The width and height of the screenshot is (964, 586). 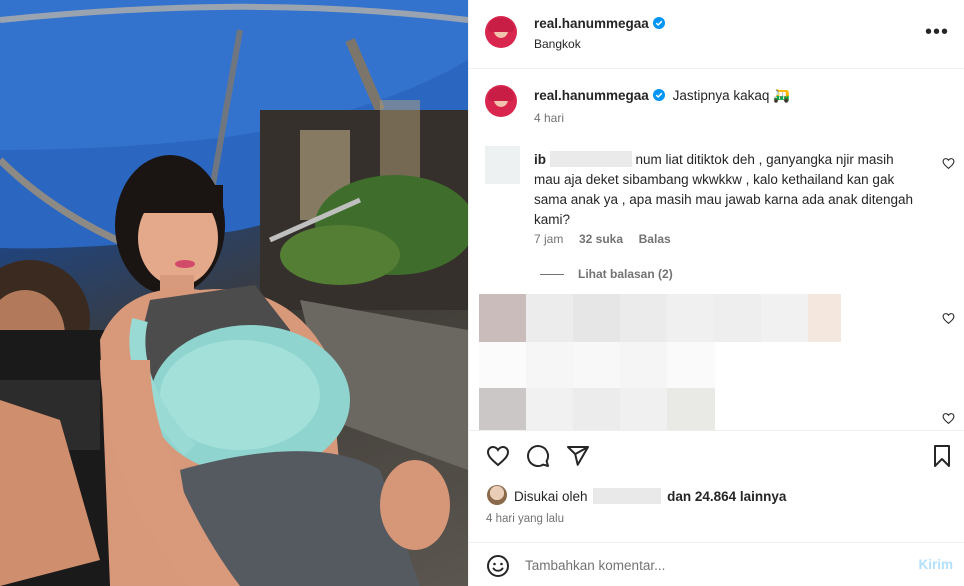 What do you see at coordinates (716, 34) in the screenshot?
I see `post-header: real.hanummegaa Bangkok •••` at bounding box center [716, 34].